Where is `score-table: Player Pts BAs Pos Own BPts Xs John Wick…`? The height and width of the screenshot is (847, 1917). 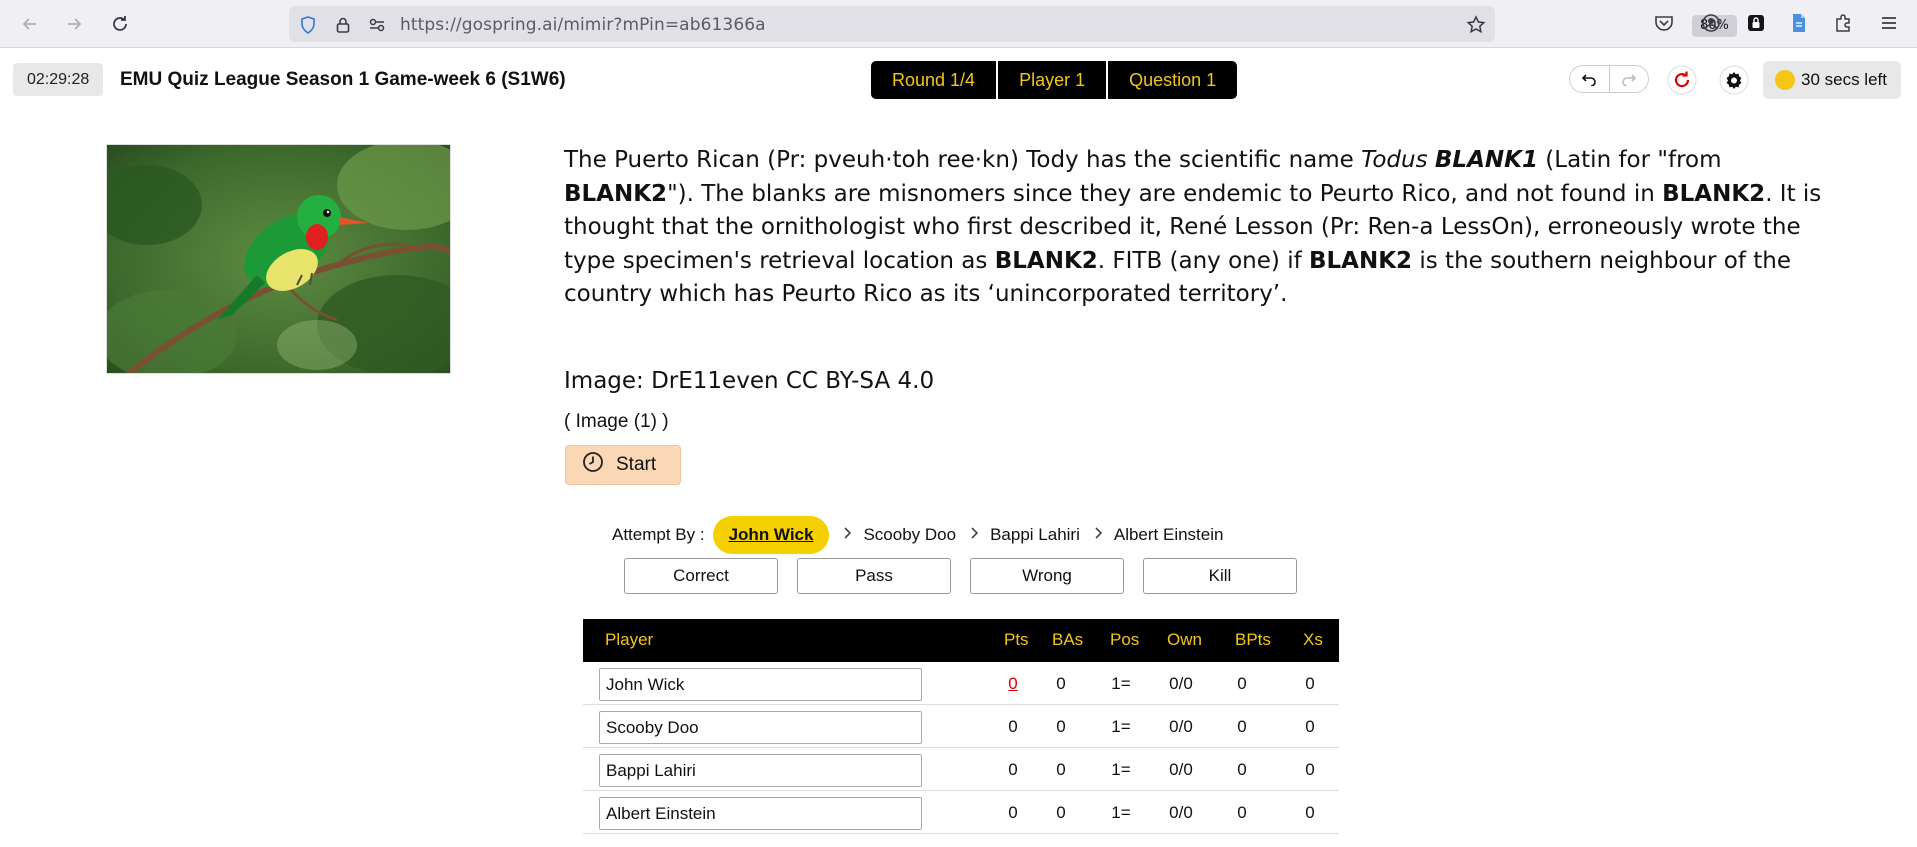
score-table: Player Pts BAs Pos Own BPts Xs John Wick… is located at coordinates (961, 726).